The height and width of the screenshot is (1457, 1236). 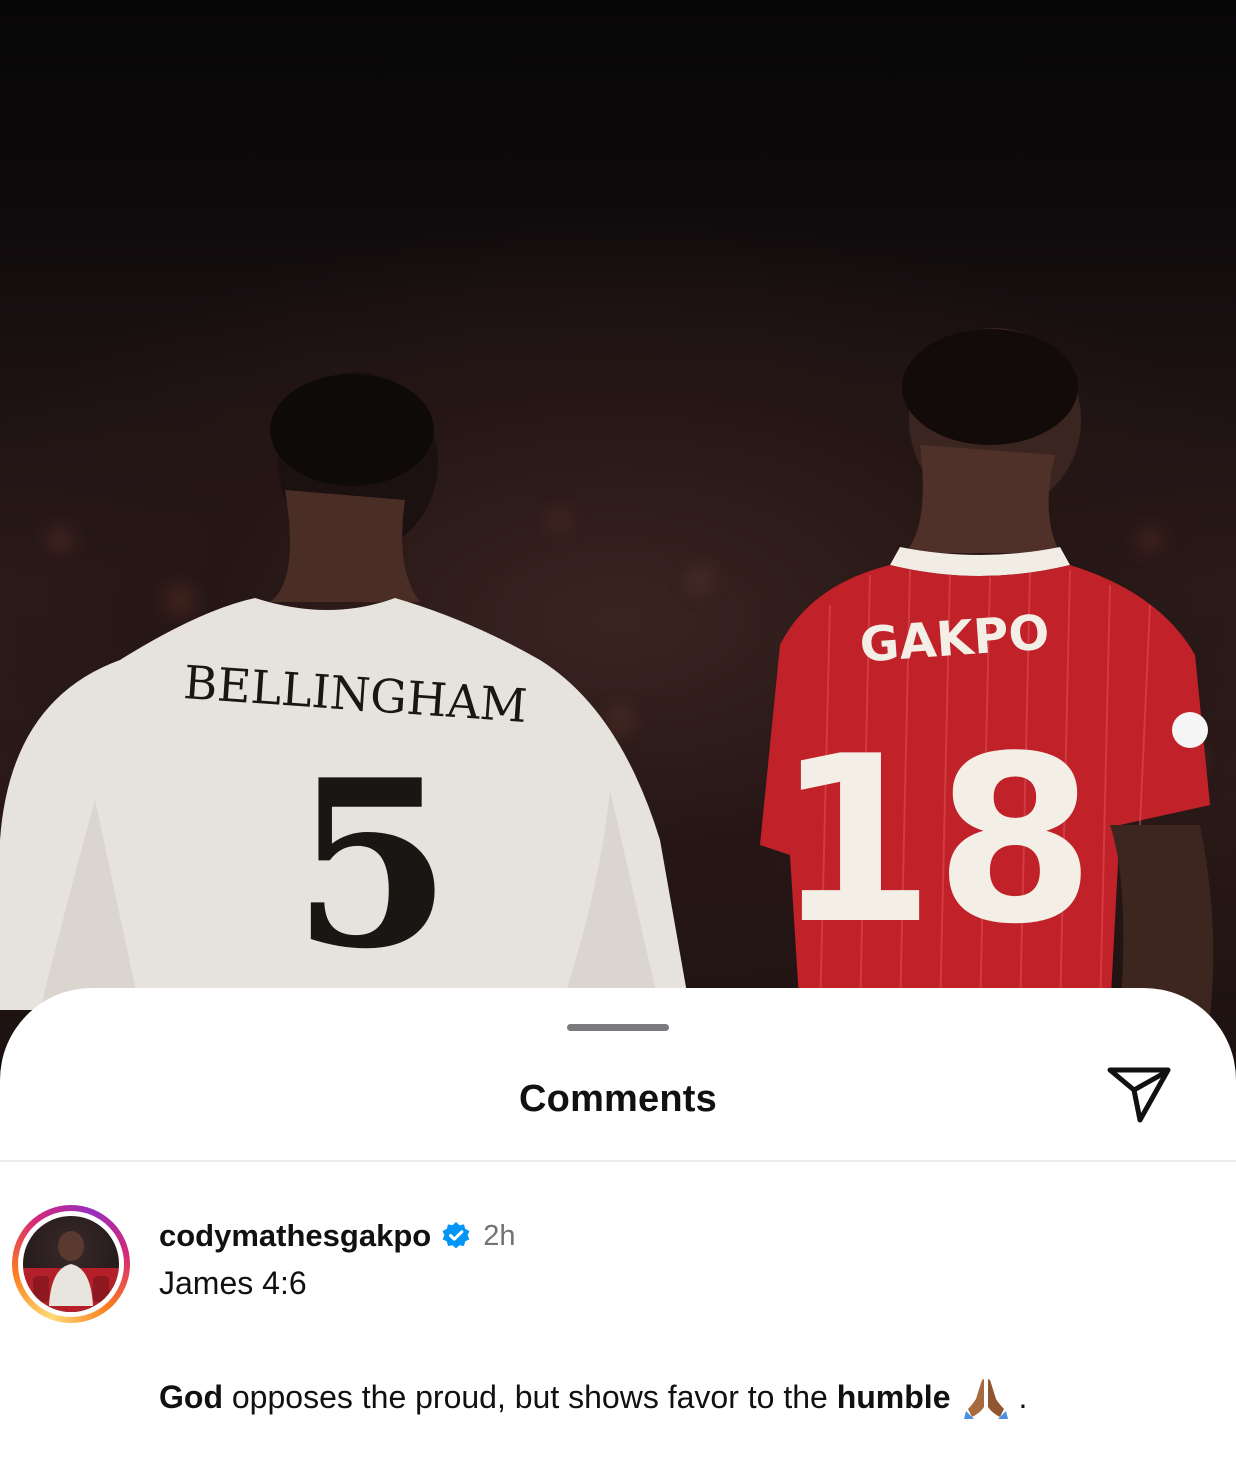 What do you see at coordinates (986, 1399) in the screenshot?
I see `praying-hands-icon` at bounding box center [986, 1399].